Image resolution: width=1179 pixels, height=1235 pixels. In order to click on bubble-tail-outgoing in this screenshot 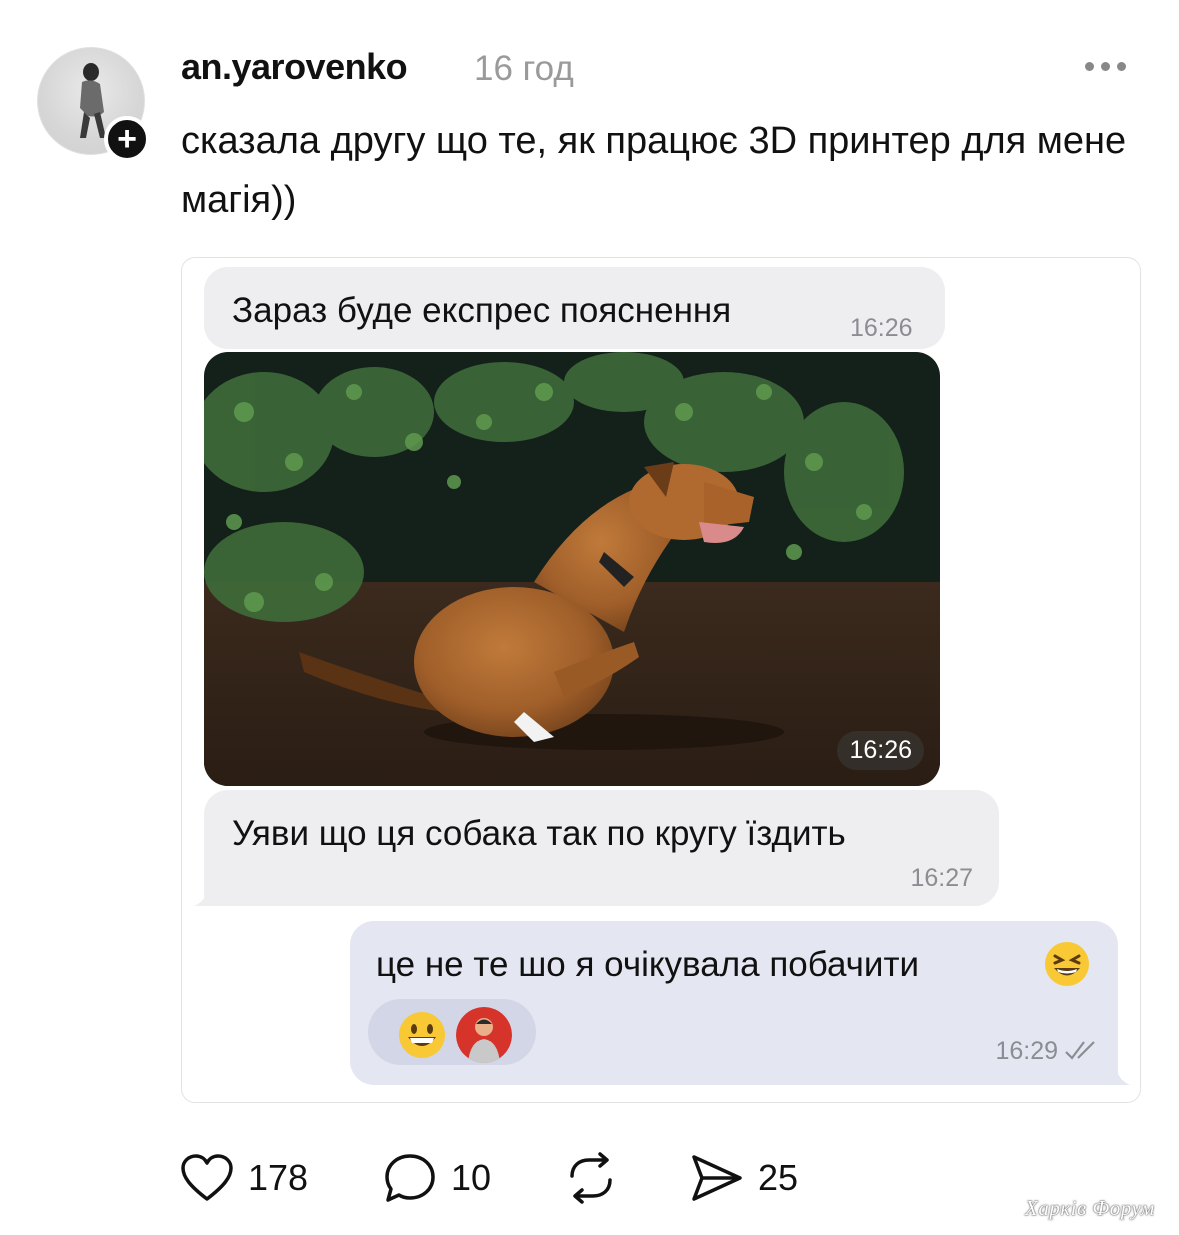, I will do `click(1117, 1074)`.